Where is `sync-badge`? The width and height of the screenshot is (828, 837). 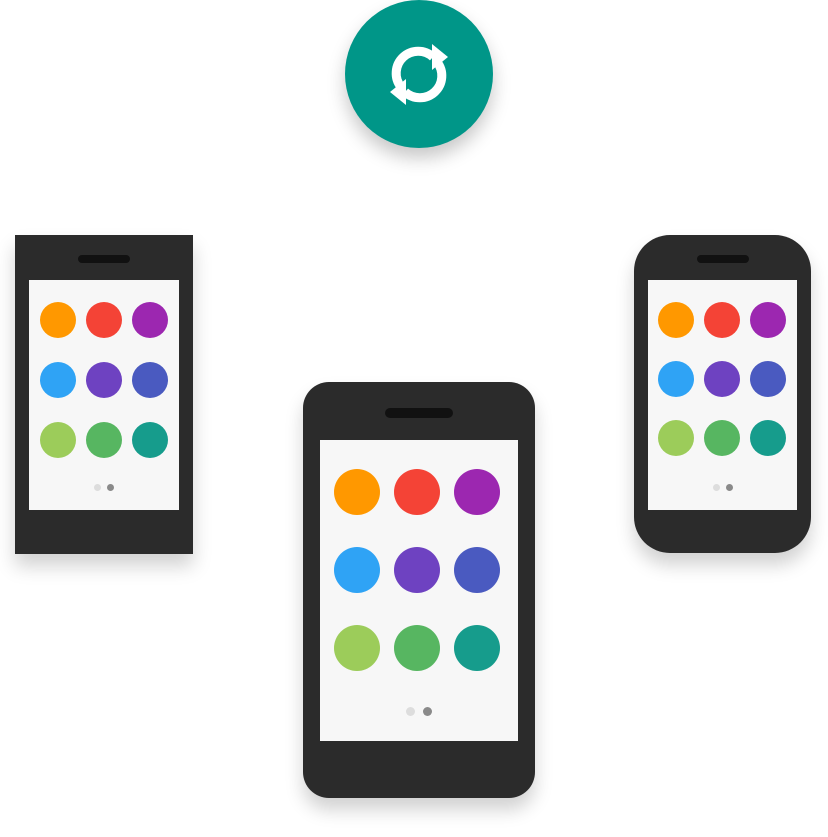 sync-badge is located at coordinates (419, 74).